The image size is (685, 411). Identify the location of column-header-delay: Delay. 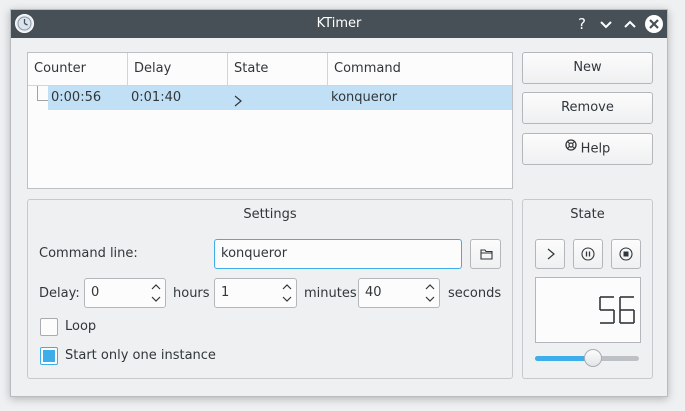
(178, 69).